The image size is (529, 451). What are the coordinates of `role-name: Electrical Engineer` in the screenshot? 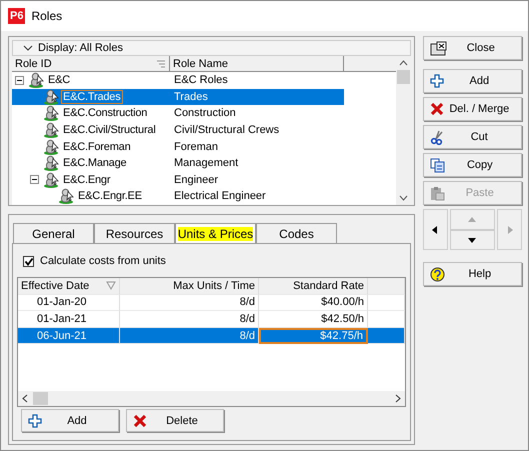 It's located at (220, 196).